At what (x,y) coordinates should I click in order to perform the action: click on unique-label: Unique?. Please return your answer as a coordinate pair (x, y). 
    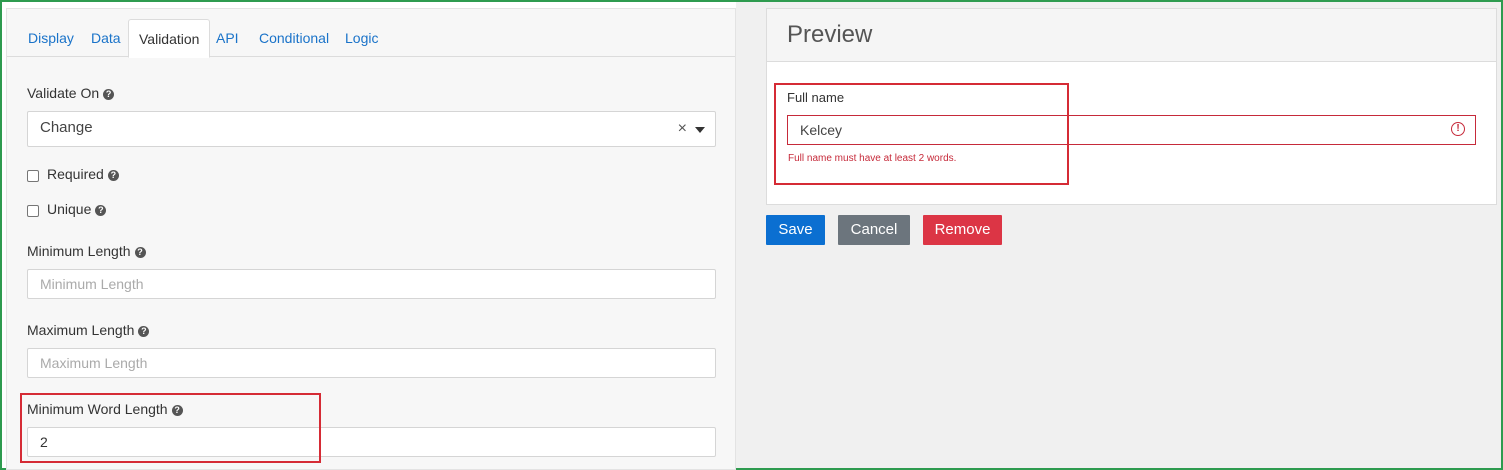
    Looking at the image, I should click on (77, 209).